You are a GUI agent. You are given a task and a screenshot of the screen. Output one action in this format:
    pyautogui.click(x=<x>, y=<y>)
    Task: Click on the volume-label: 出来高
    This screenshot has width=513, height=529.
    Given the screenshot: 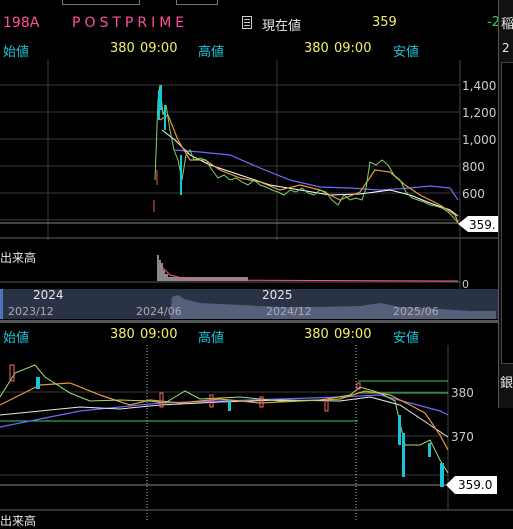 What is the action you would take?
    pyautogui.click(x=18, y=258)
    